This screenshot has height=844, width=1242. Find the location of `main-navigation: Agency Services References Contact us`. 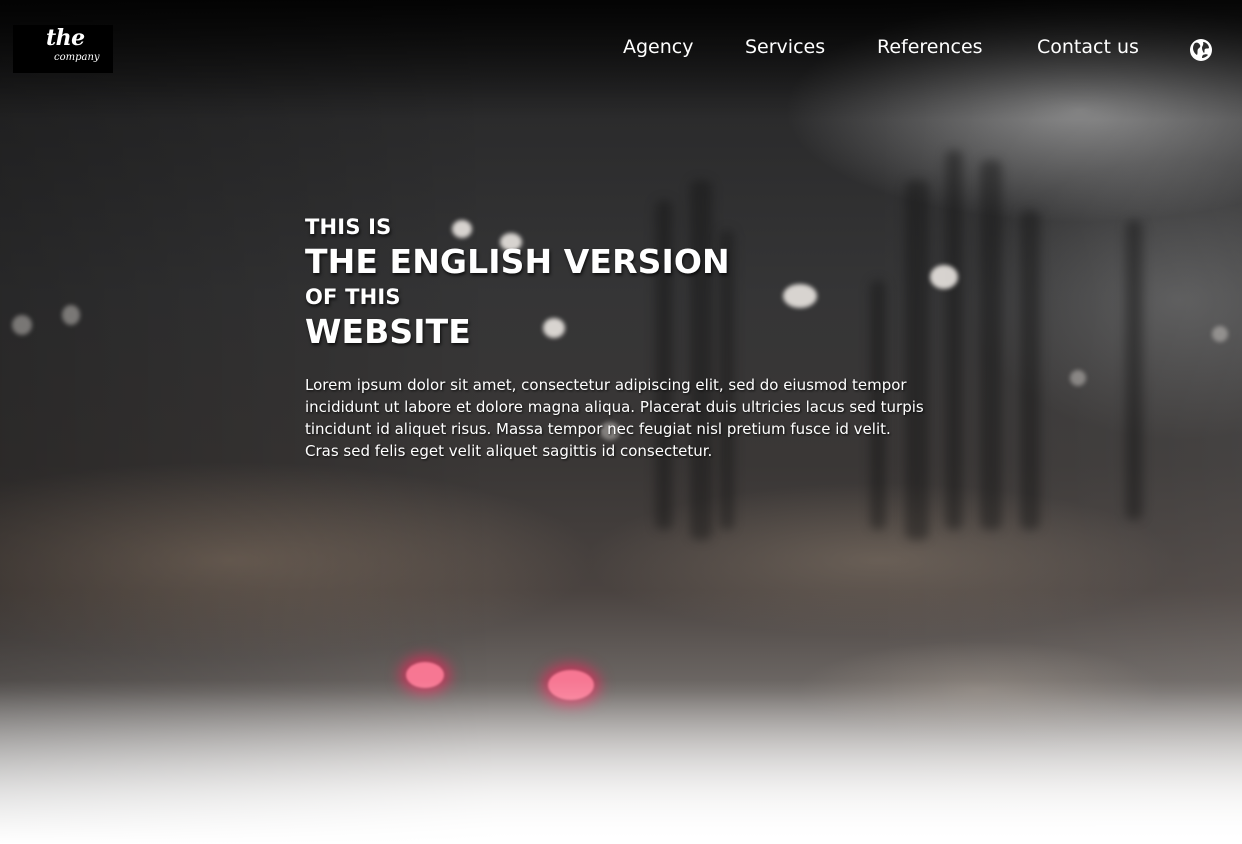

main-navigation: Agency Services References Contact us is located at coordinates (880, 51).